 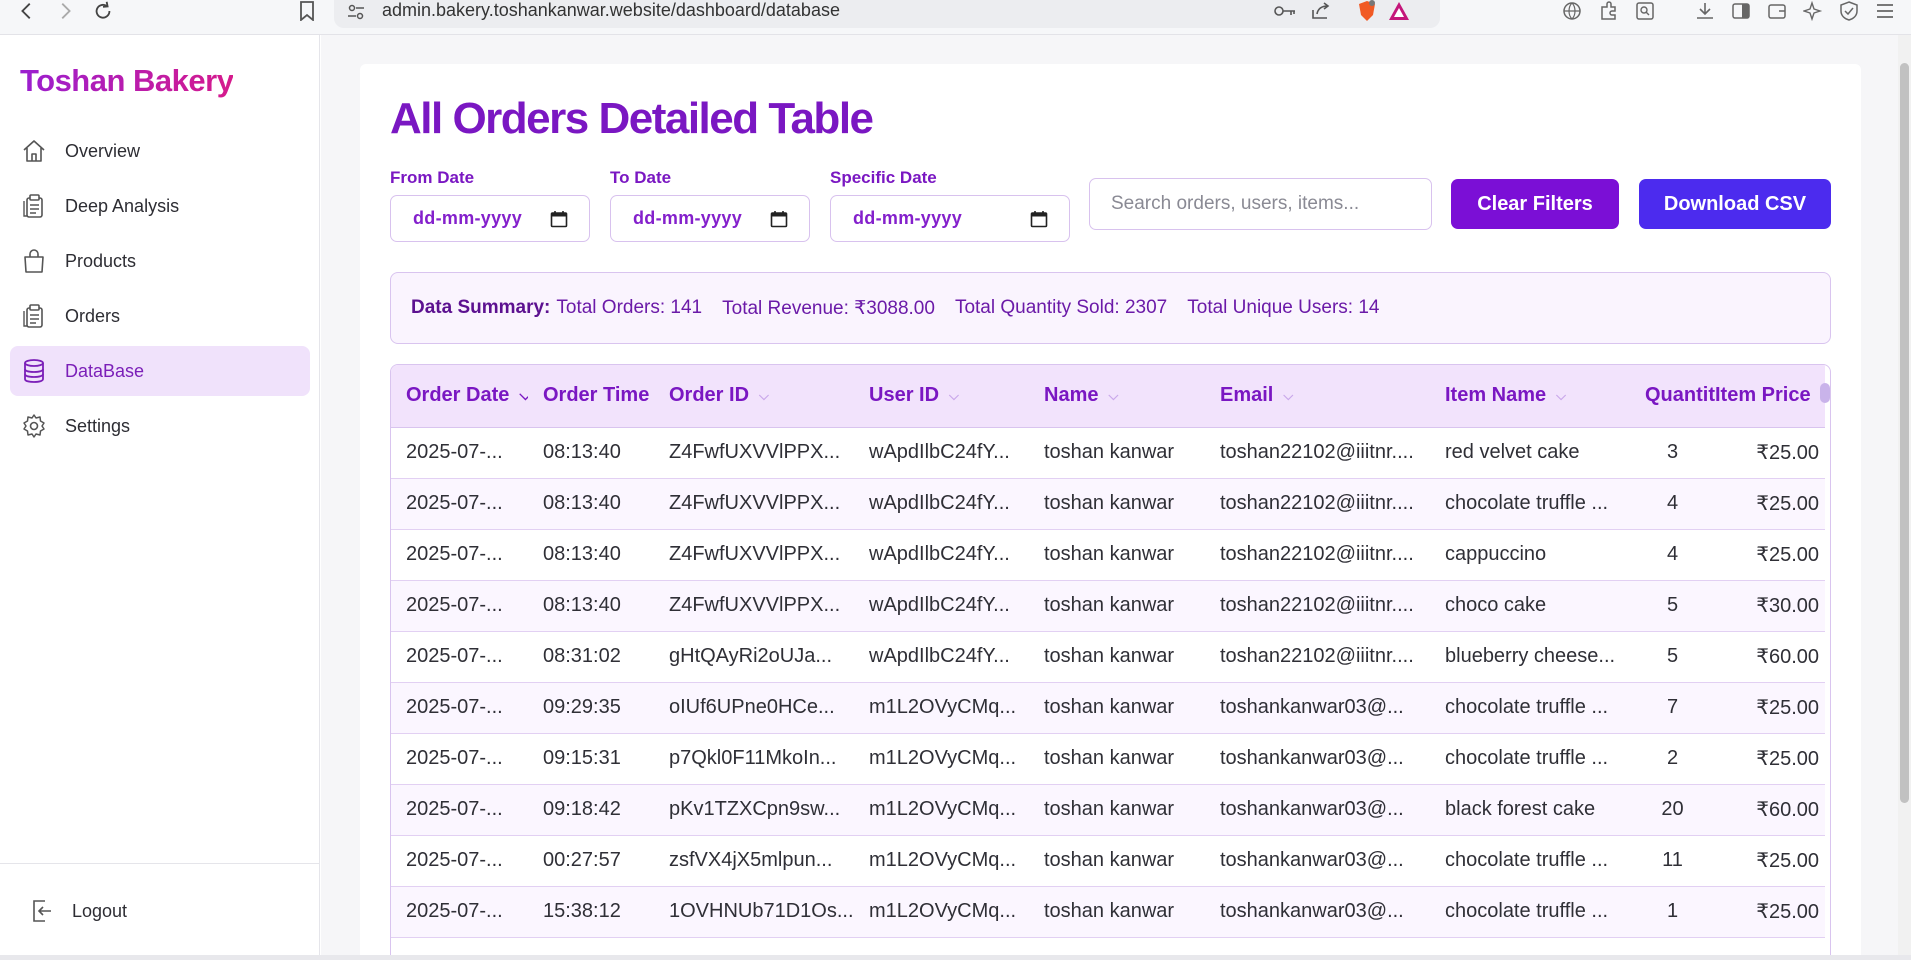 I want to click on specific-date-label: Specific Date, so click(x=883, y=177).